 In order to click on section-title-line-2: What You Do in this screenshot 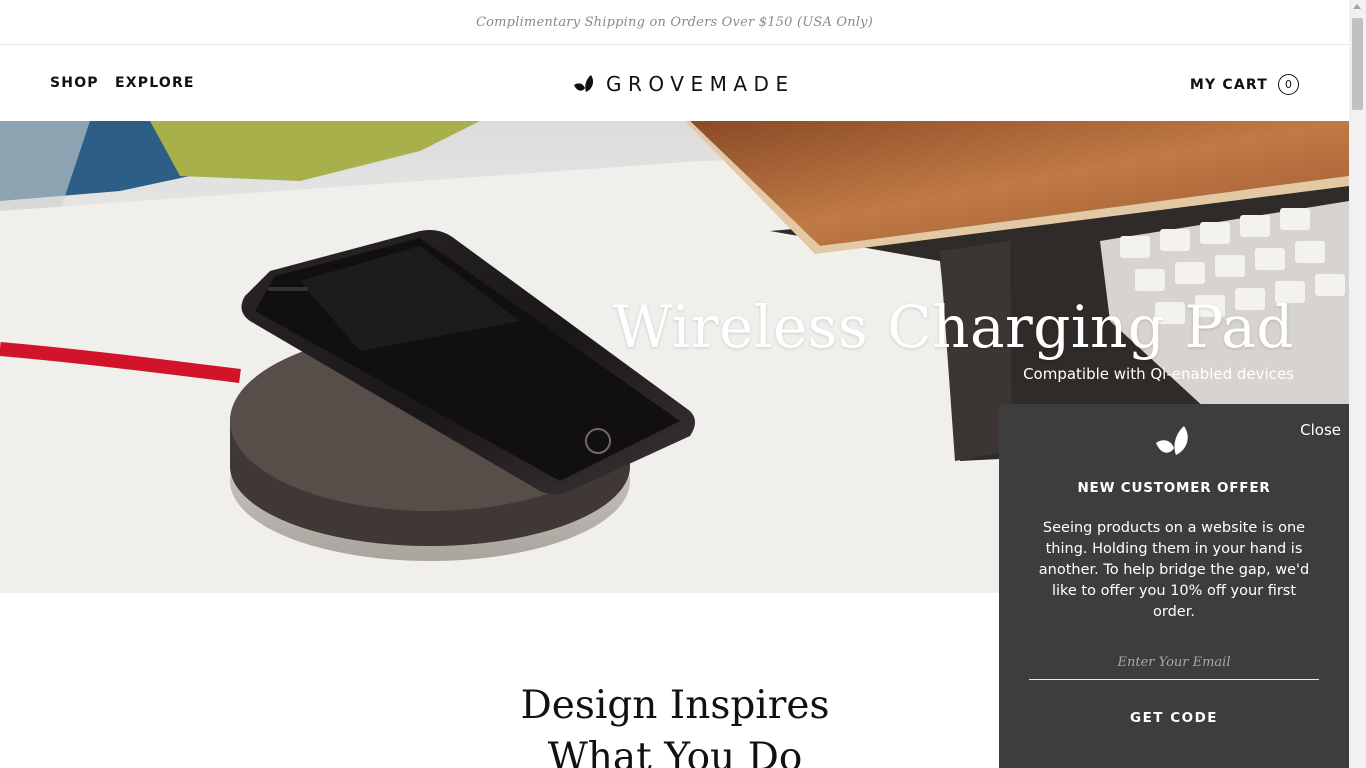, I will do `click(675, 751)`.